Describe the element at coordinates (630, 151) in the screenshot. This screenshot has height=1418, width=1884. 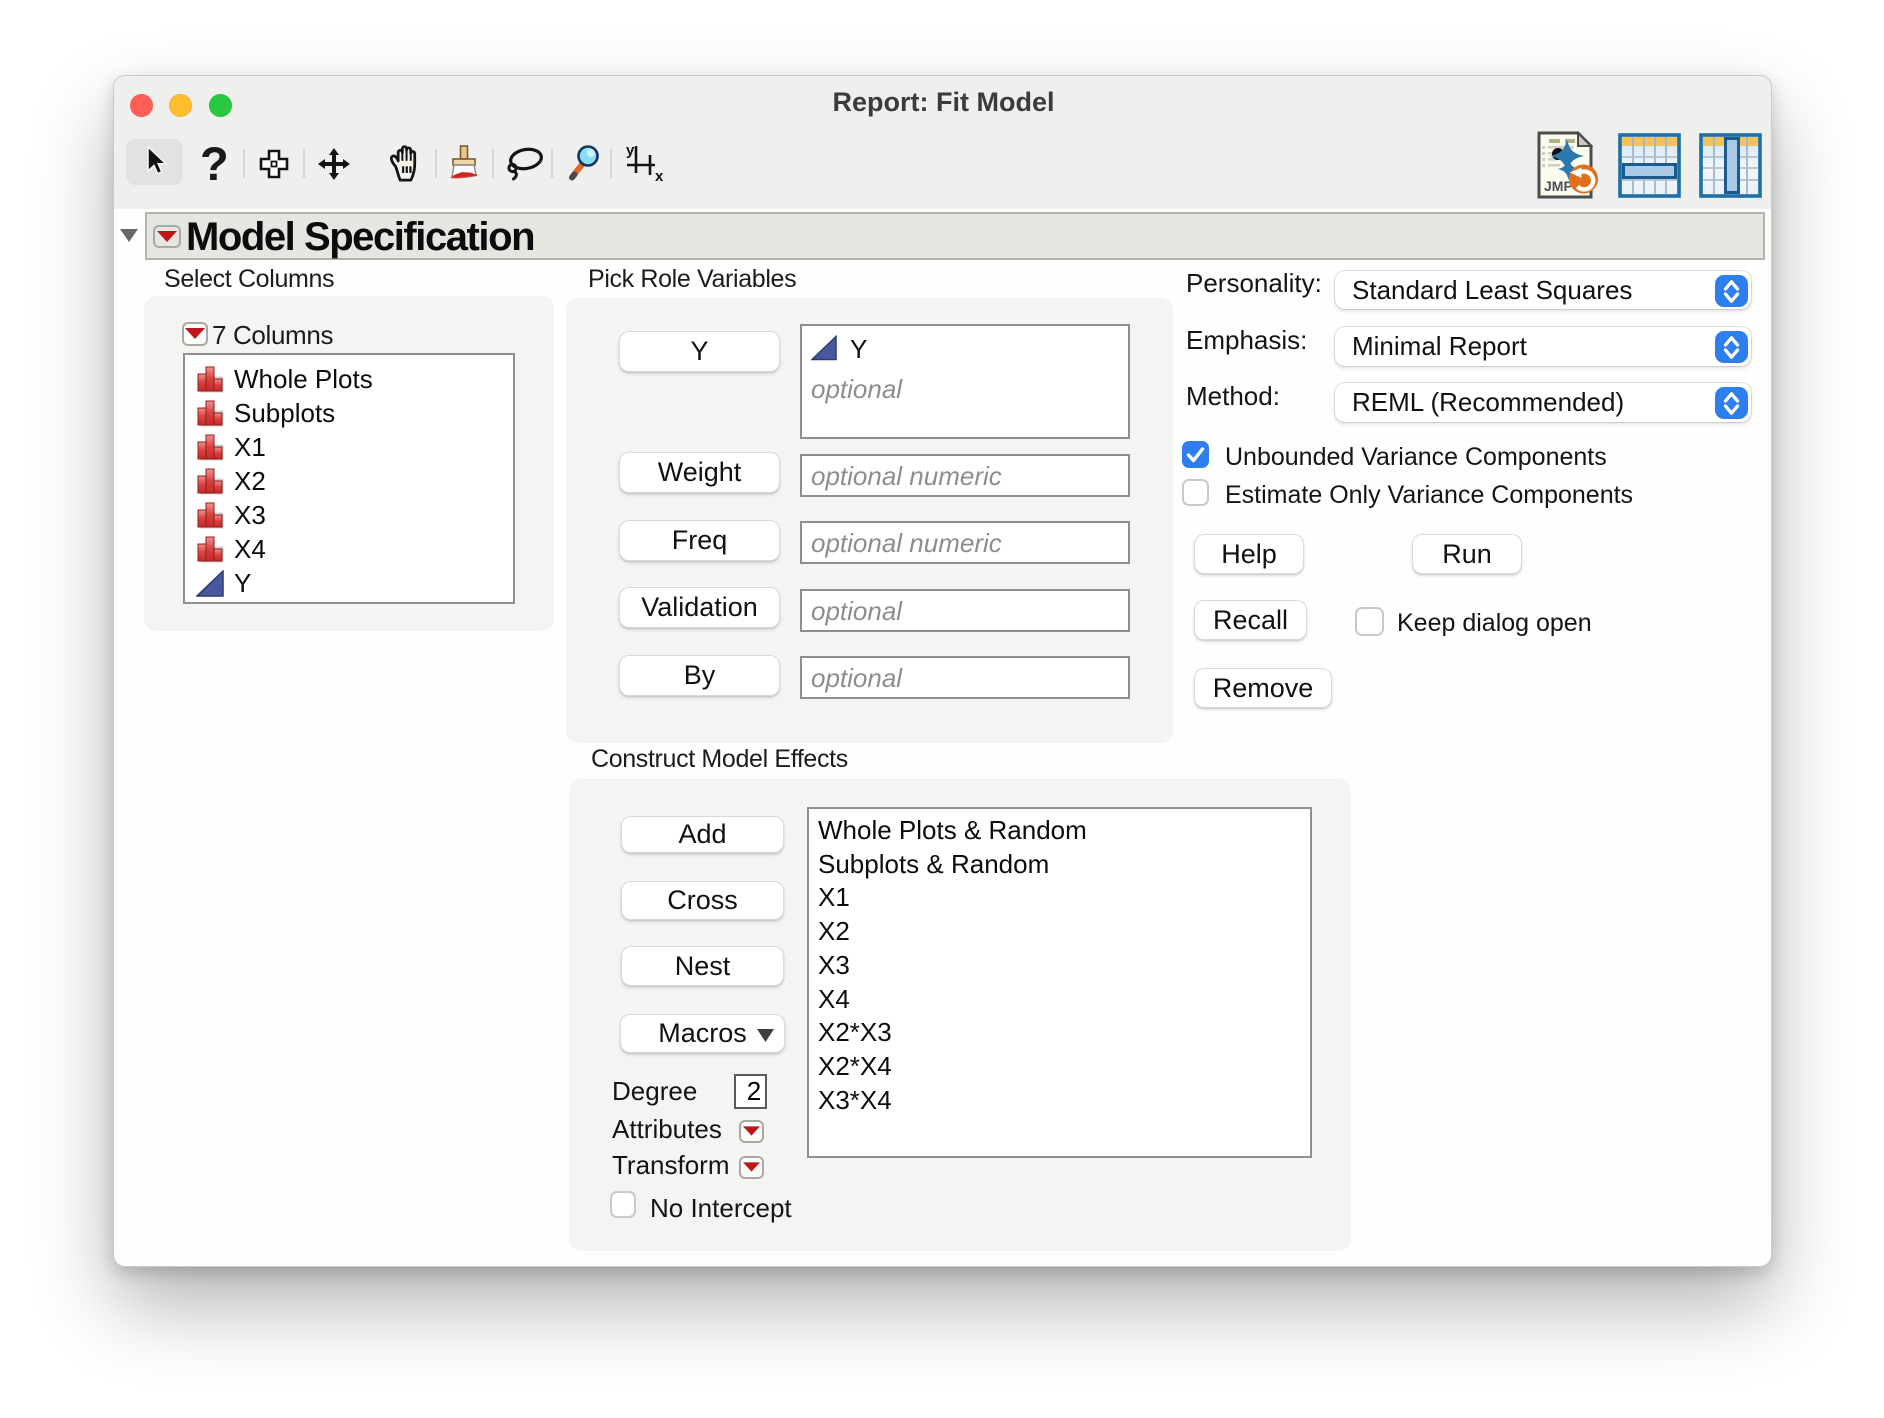
I see `svg-text: y` at that location.